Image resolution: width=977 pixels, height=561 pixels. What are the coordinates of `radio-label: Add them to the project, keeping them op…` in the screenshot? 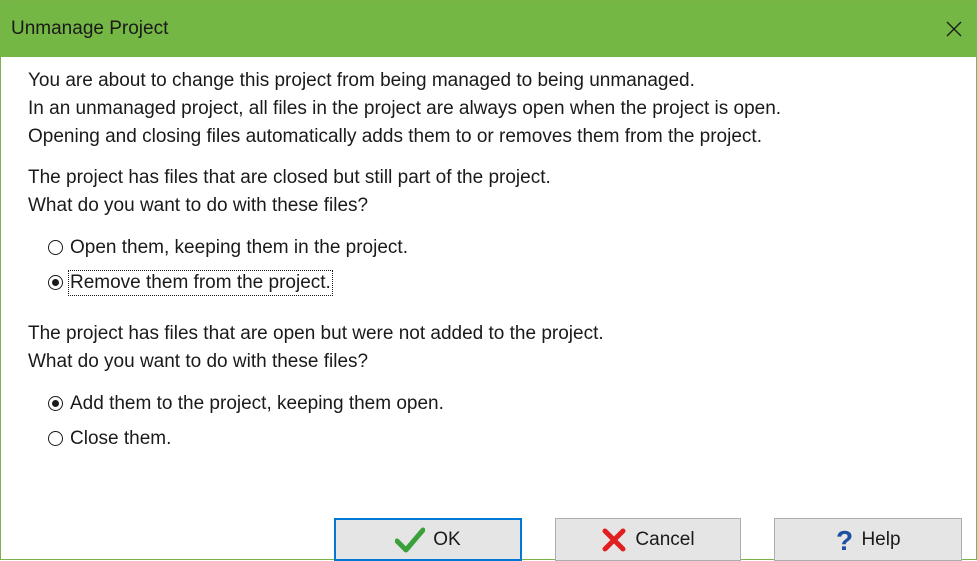 It's located at (257, 403).